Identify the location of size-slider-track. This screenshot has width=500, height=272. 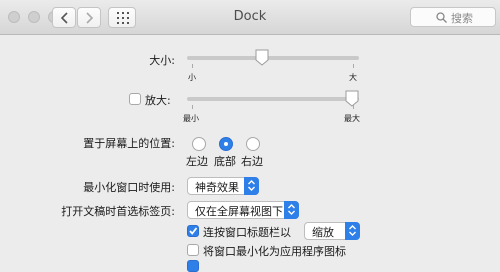
(273, 58).